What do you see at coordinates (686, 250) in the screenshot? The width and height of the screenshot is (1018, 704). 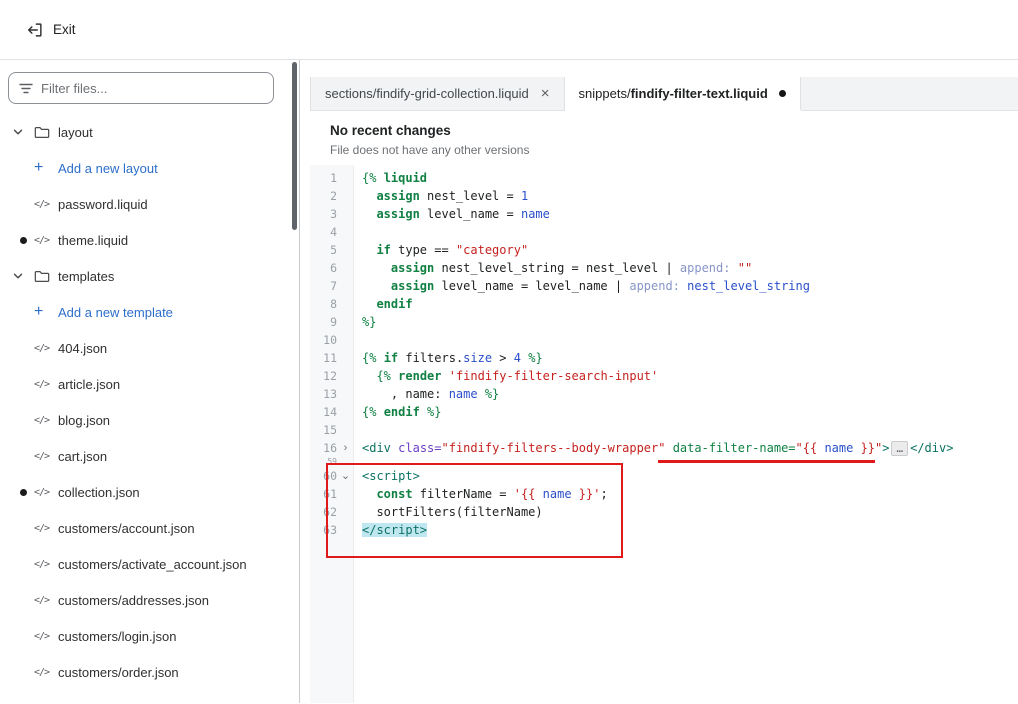 I see `code-line-text: if type == "category"` at bounding box center [686, 250].